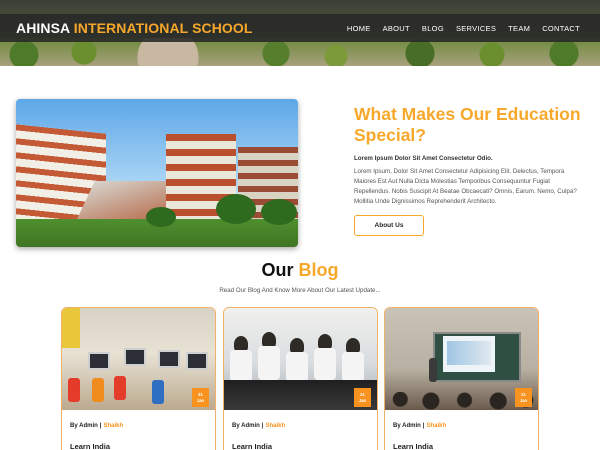  I want to click on teacher, so click(433, 370).